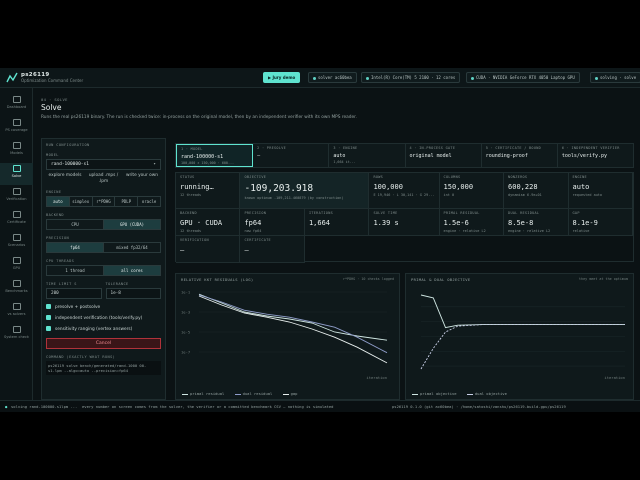  What do you see at coordinates (345, 148) in the screenshot?
I see `step-number: 3 · ENGINE` at bounding box center [345, 148].